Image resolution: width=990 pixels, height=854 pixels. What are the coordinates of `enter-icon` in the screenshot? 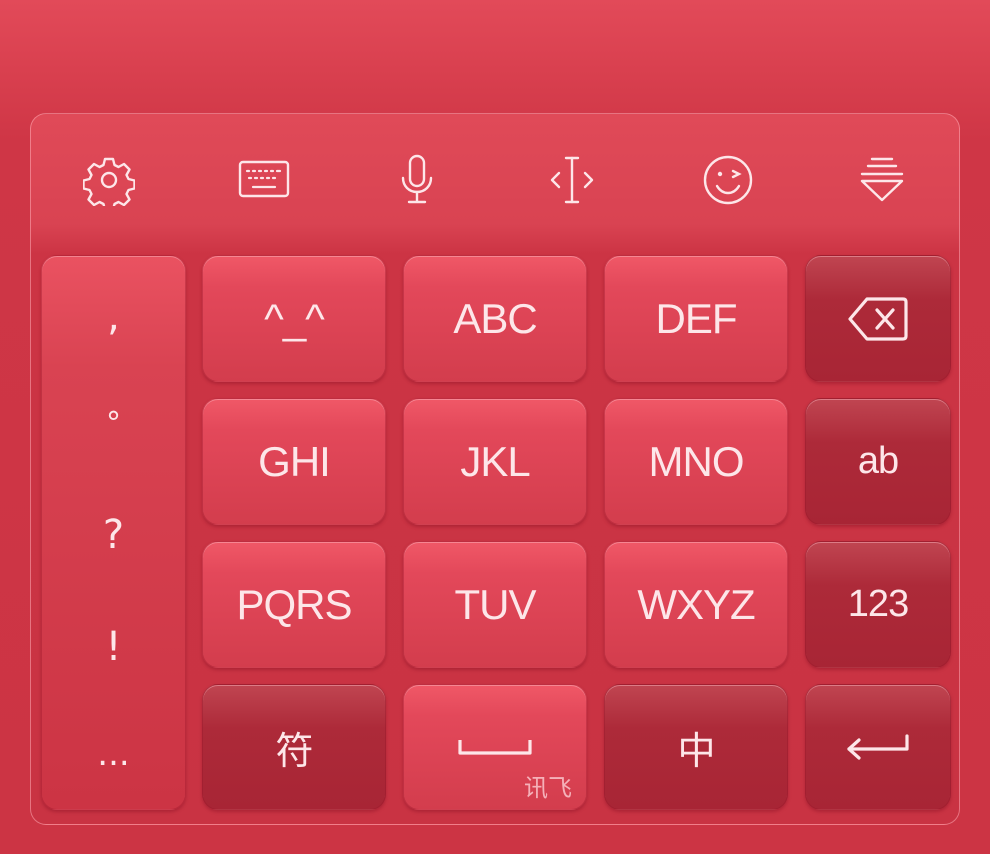 It's located at (878, 747).